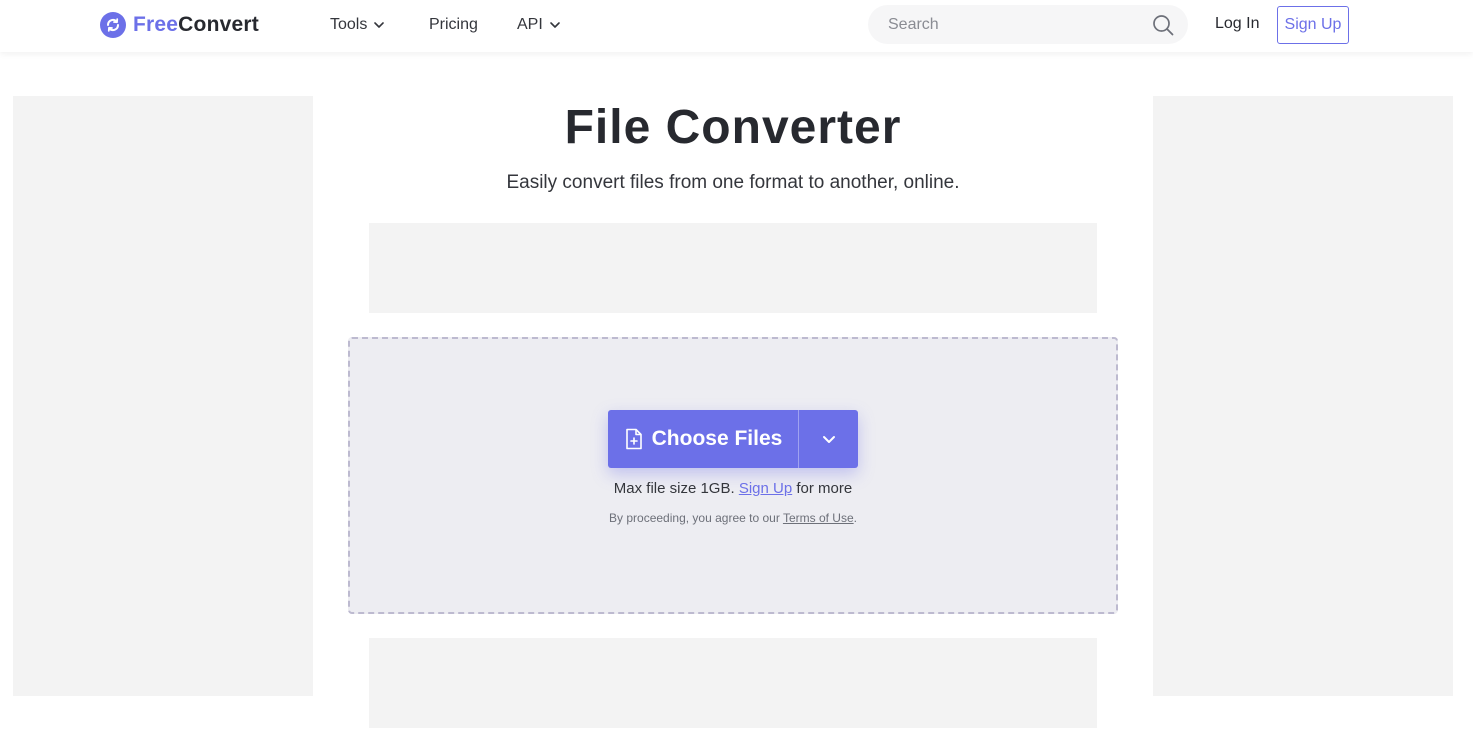 The width and height of the screenshot is (1473, 738). What do you see at coordinates (530, 24) in the screenshot?
I see `nav-api-label: API` at bounding box center [530, 24].